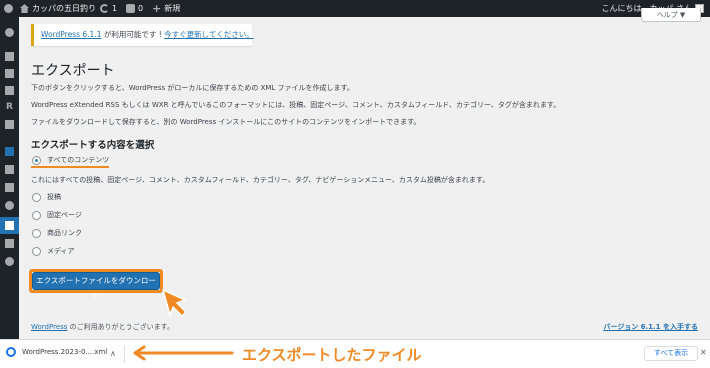  I want to click on help-tab: ヘルプ ▼, so click(671, 15).